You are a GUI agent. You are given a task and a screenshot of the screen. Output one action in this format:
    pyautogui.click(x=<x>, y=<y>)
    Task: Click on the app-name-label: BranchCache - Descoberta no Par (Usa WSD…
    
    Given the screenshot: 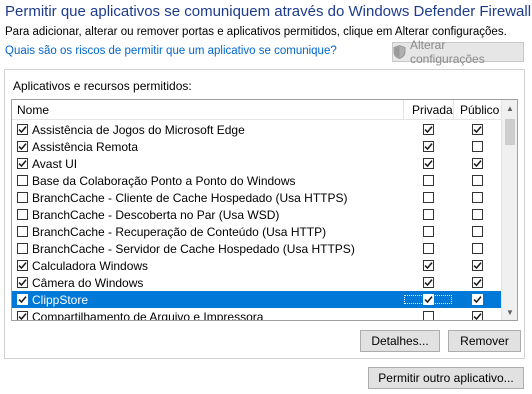 What is the action you would take?
    pyautogui.click(x=156, y=214)
    